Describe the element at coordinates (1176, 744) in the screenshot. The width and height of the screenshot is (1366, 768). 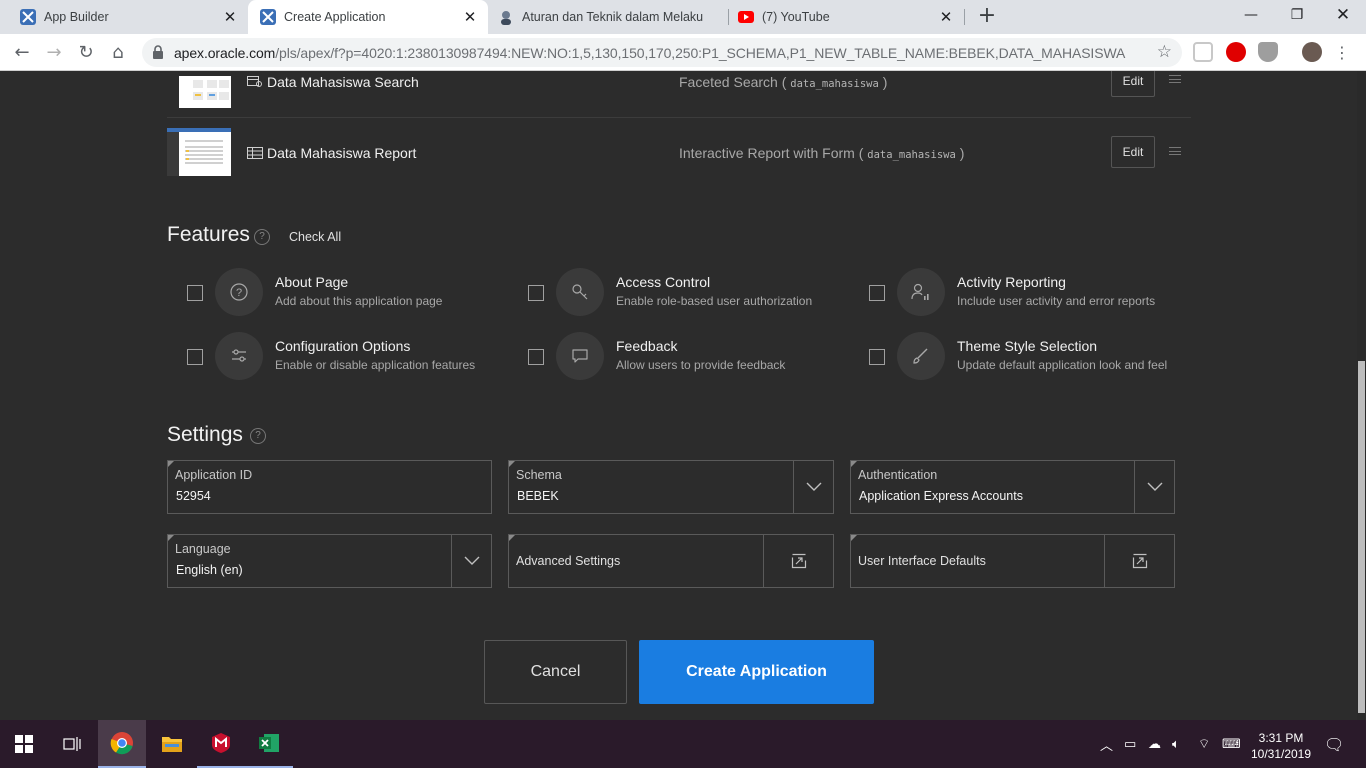
I see `volume-icon: 🔈︎` at that location.